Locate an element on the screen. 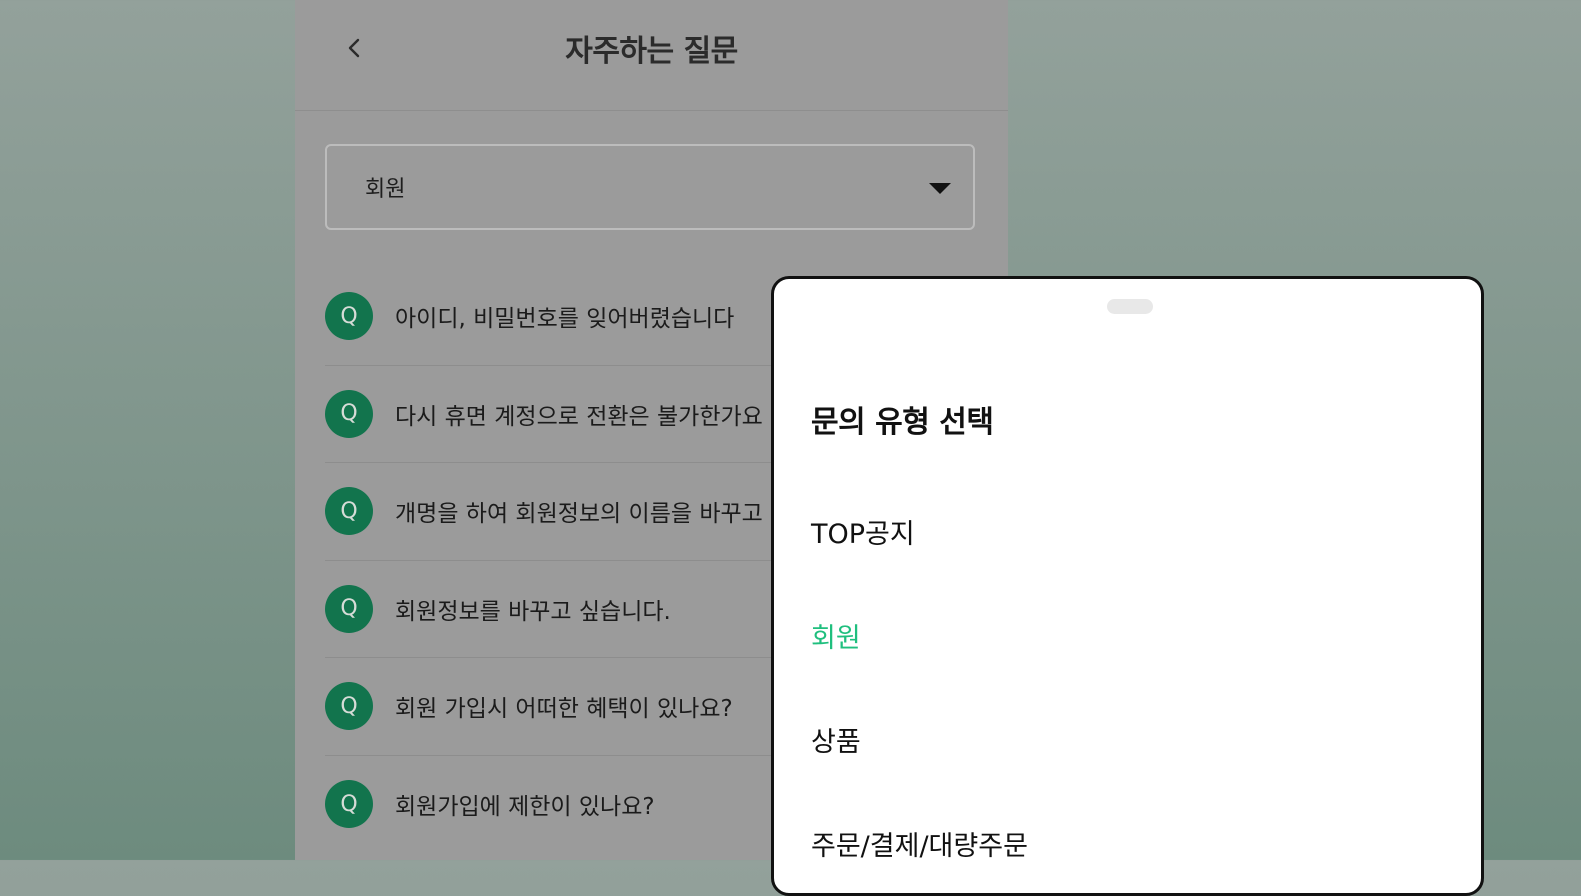 This screenshot has height=896, width=1581. faq-question: 개명을 하여 회원정보의 이름을 바꾸고 is located at coordinates (579, 514).